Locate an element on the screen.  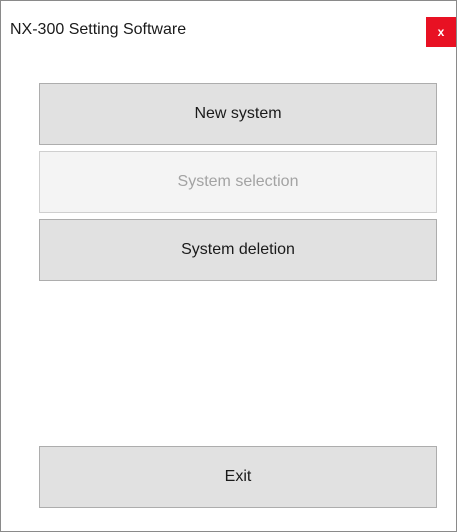
system-deletion-label: System deletion is located at coordinates (238, 249).